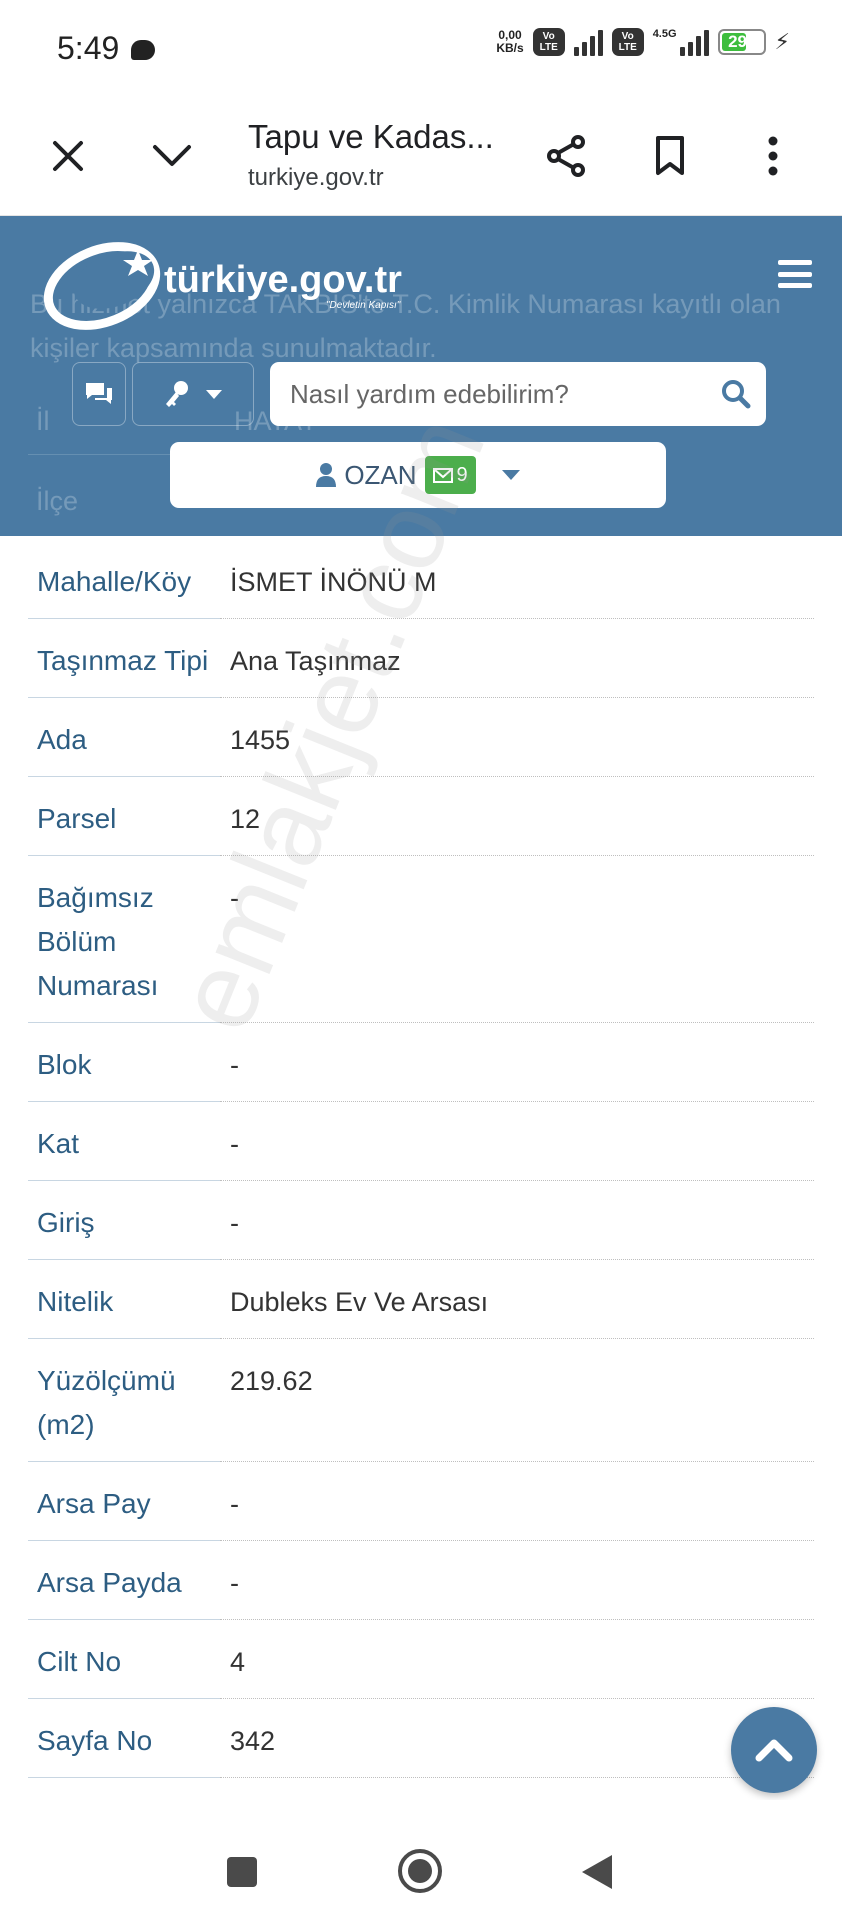 This screenshot has height=1920, width=842. I want to click on table-row: Blok -, so click(421, 1062).